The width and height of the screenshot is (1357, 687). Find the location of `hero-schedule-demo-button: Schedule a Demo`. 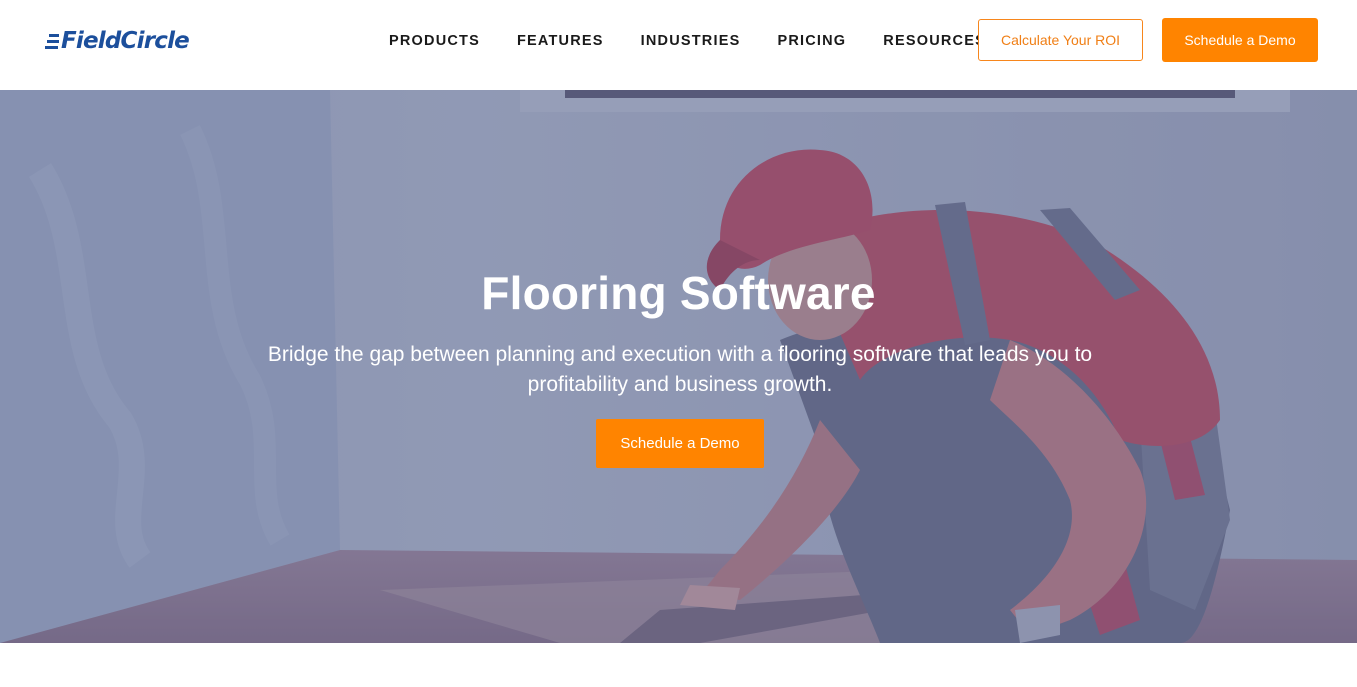

hero-schedule-demo-button: Schedule a Demo is located at coordinates (680, 443).